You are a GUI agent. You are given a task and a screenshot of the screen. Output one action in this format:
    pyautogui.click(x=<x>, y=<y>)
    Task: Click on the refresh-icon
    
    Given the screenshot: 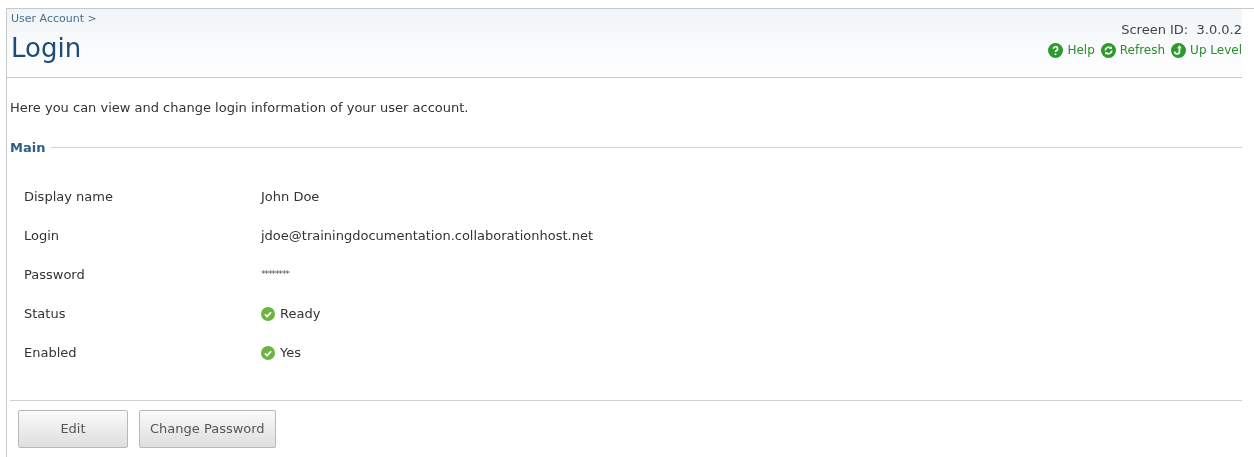 What is the action you would take?
    pyautogui.click(x=1108, y=50)
    